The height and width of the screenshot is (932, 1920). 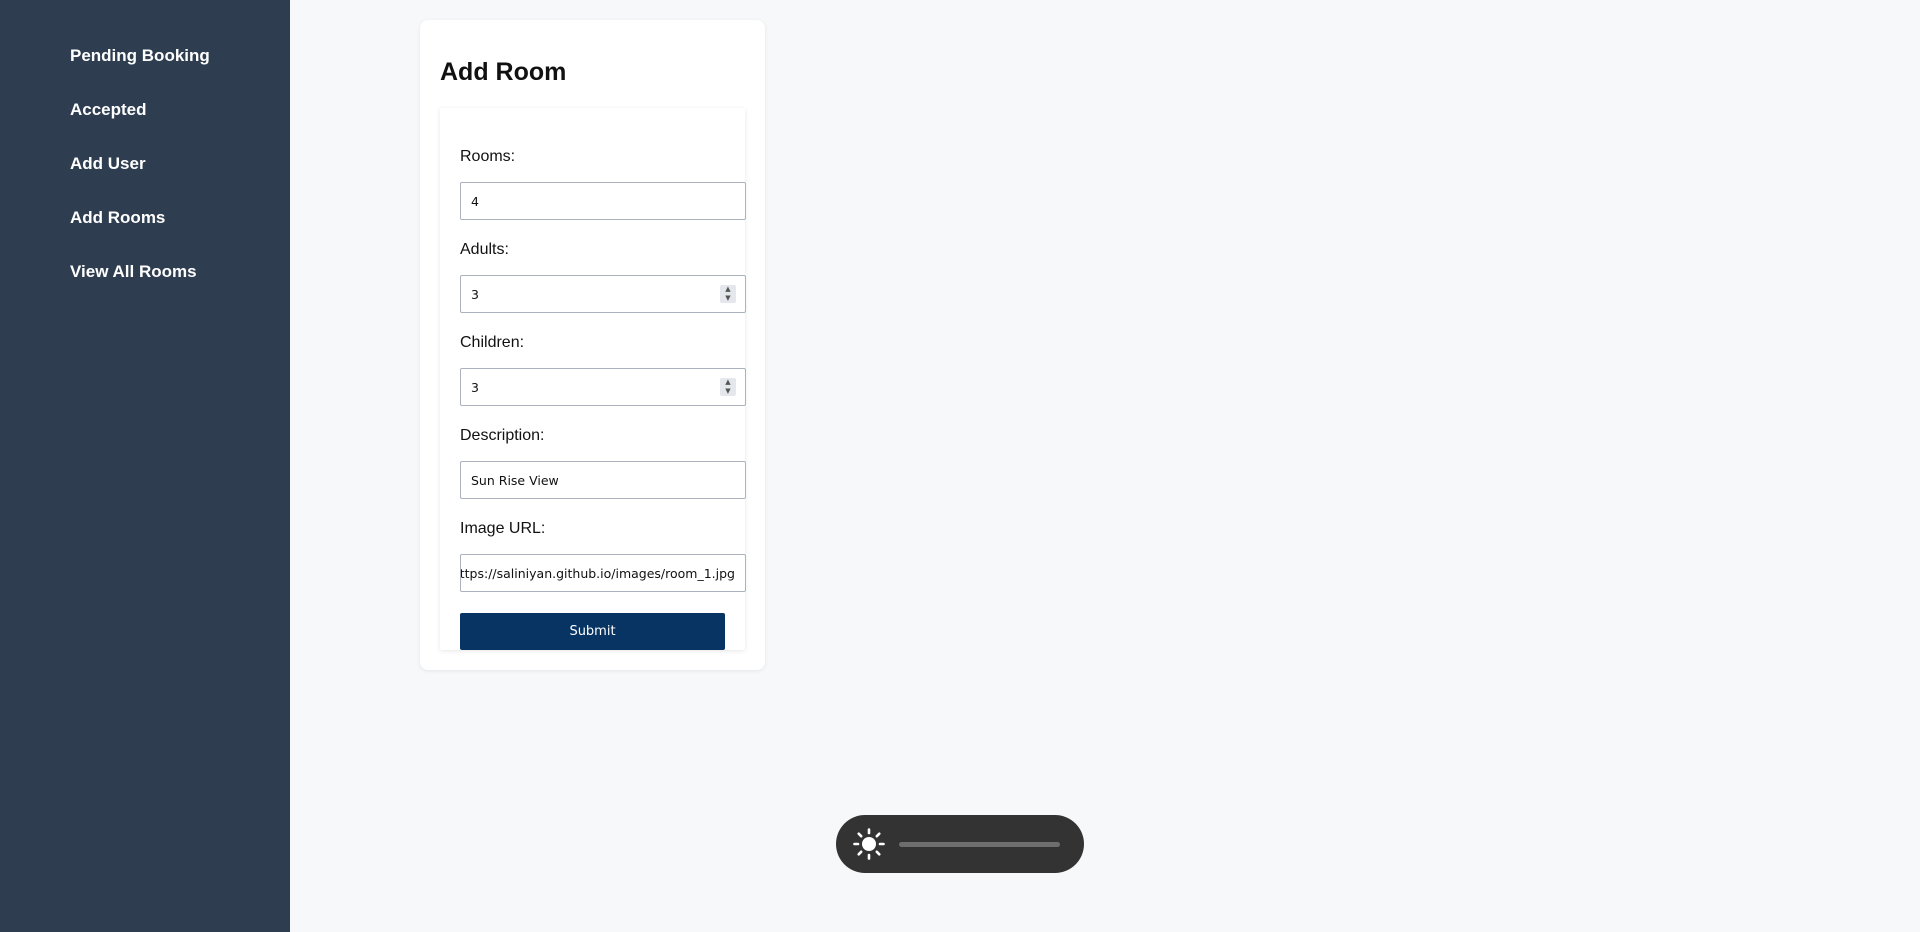 I want to click on adults-value: 3, so click(x=475, y=294).